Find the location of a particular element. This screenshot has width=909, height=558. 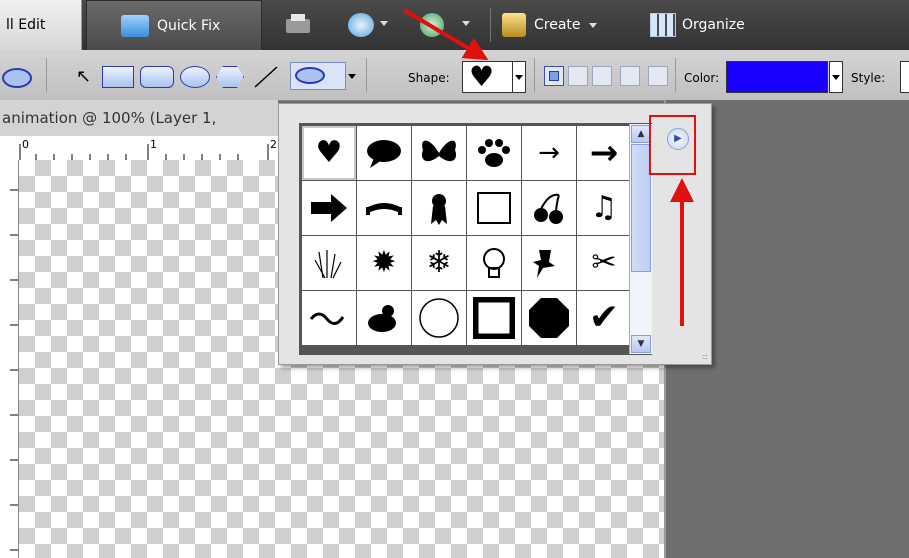

shape-circle-frame is located at coordinates (439, 318).